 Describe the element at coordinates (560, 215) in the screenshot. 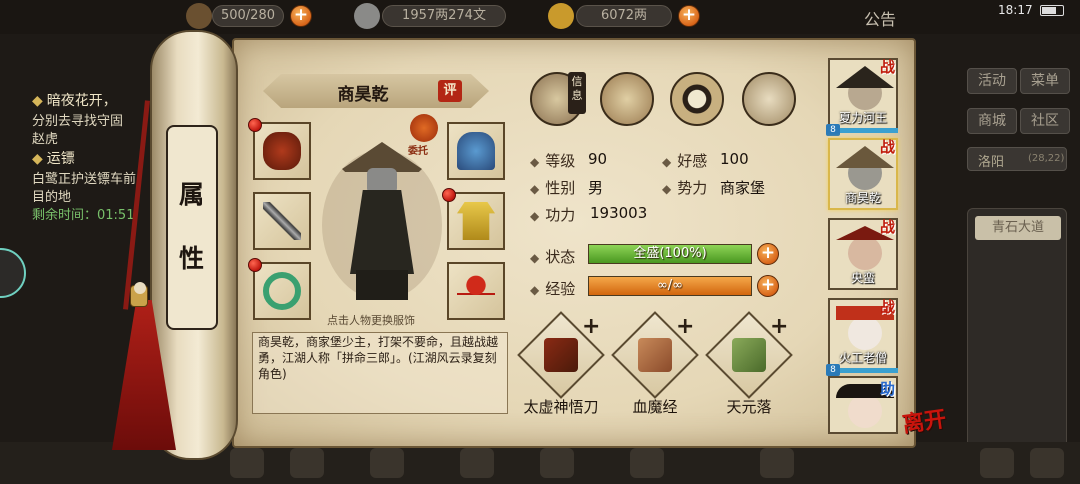

I see `power-label-text: 功力` at that location.